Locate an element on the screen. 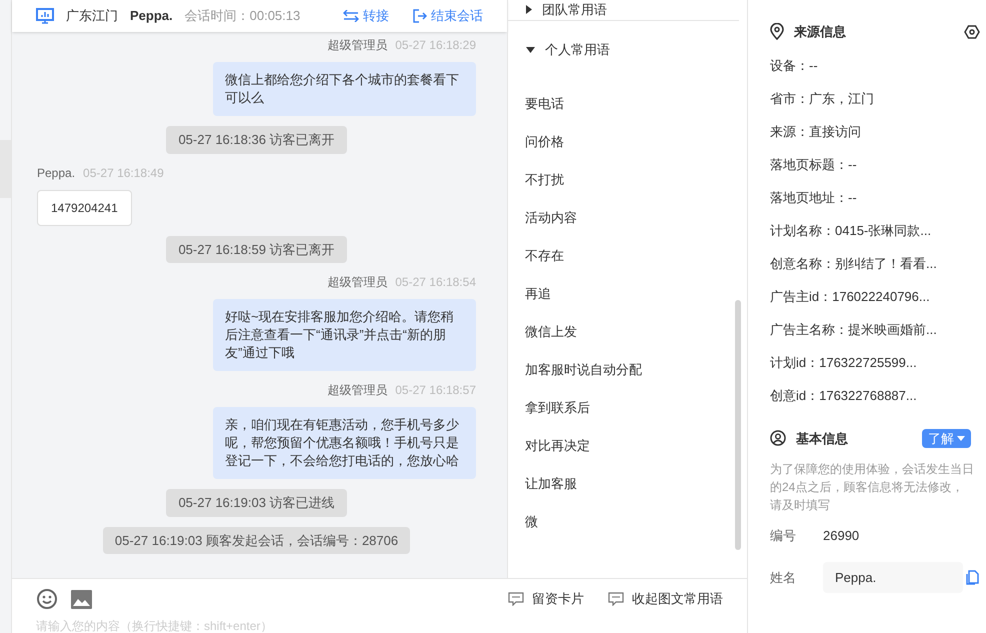 This screenshot has width=986, height=633. visitor-name: Peppa. is located at coordinates (151, 16).